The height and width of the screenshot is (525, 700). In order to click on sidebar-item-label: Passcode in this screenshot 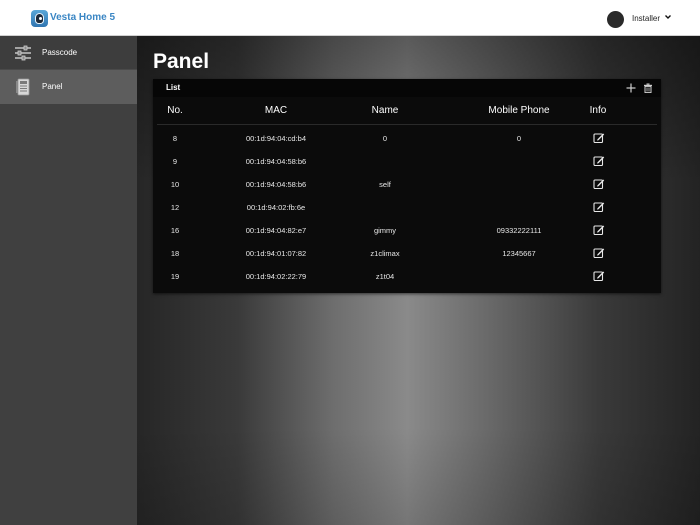, I will do `click(60, 52)`.